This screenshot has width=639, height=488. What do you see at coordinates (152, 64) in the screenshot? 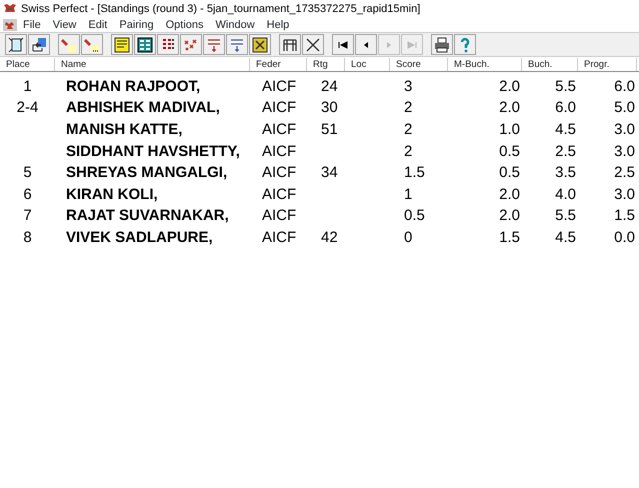
I see `column-header: Name` at bounding box center [152, 64].